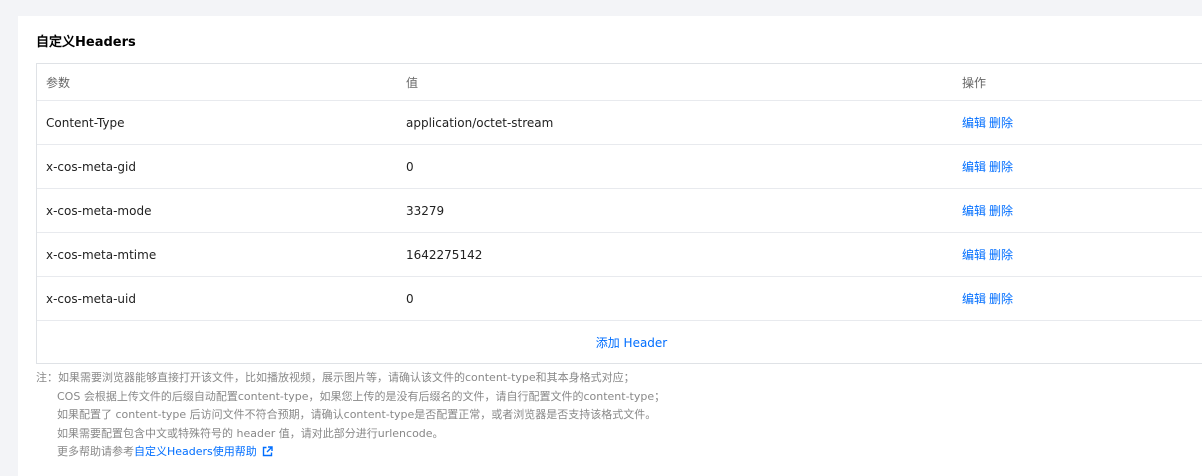 The image size is (1202, 476). What do you see at coordinates (974, 82) in the screenshot?
I see `column-header-actions: 操作` at bounding box center [974, 82].